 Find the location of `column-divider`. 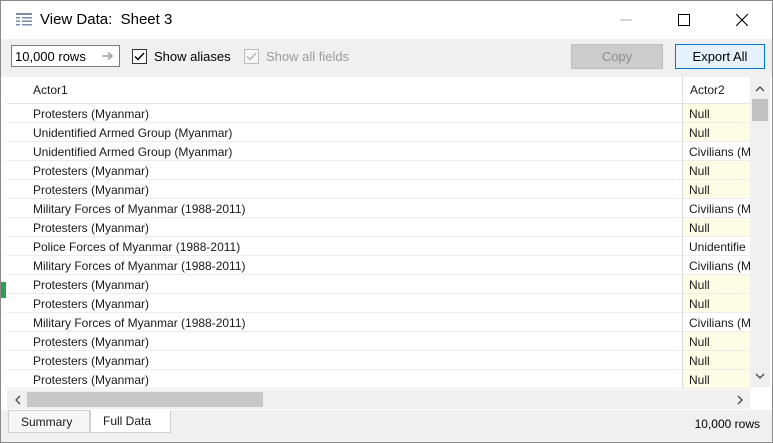

column-divider is located at coordinates (682, 233).